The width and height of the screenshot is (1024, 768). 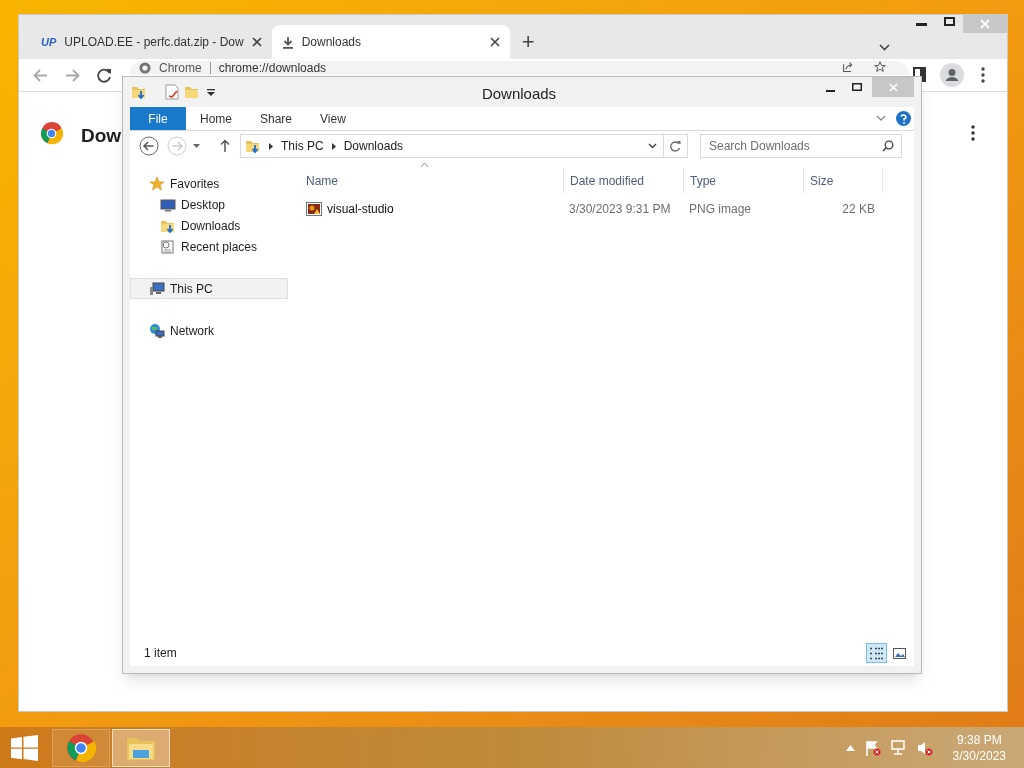 What do you see at coordinates (360, 209) in the screenshot?
I see `file-name: visual-studio` at bounding box center [360, 209].